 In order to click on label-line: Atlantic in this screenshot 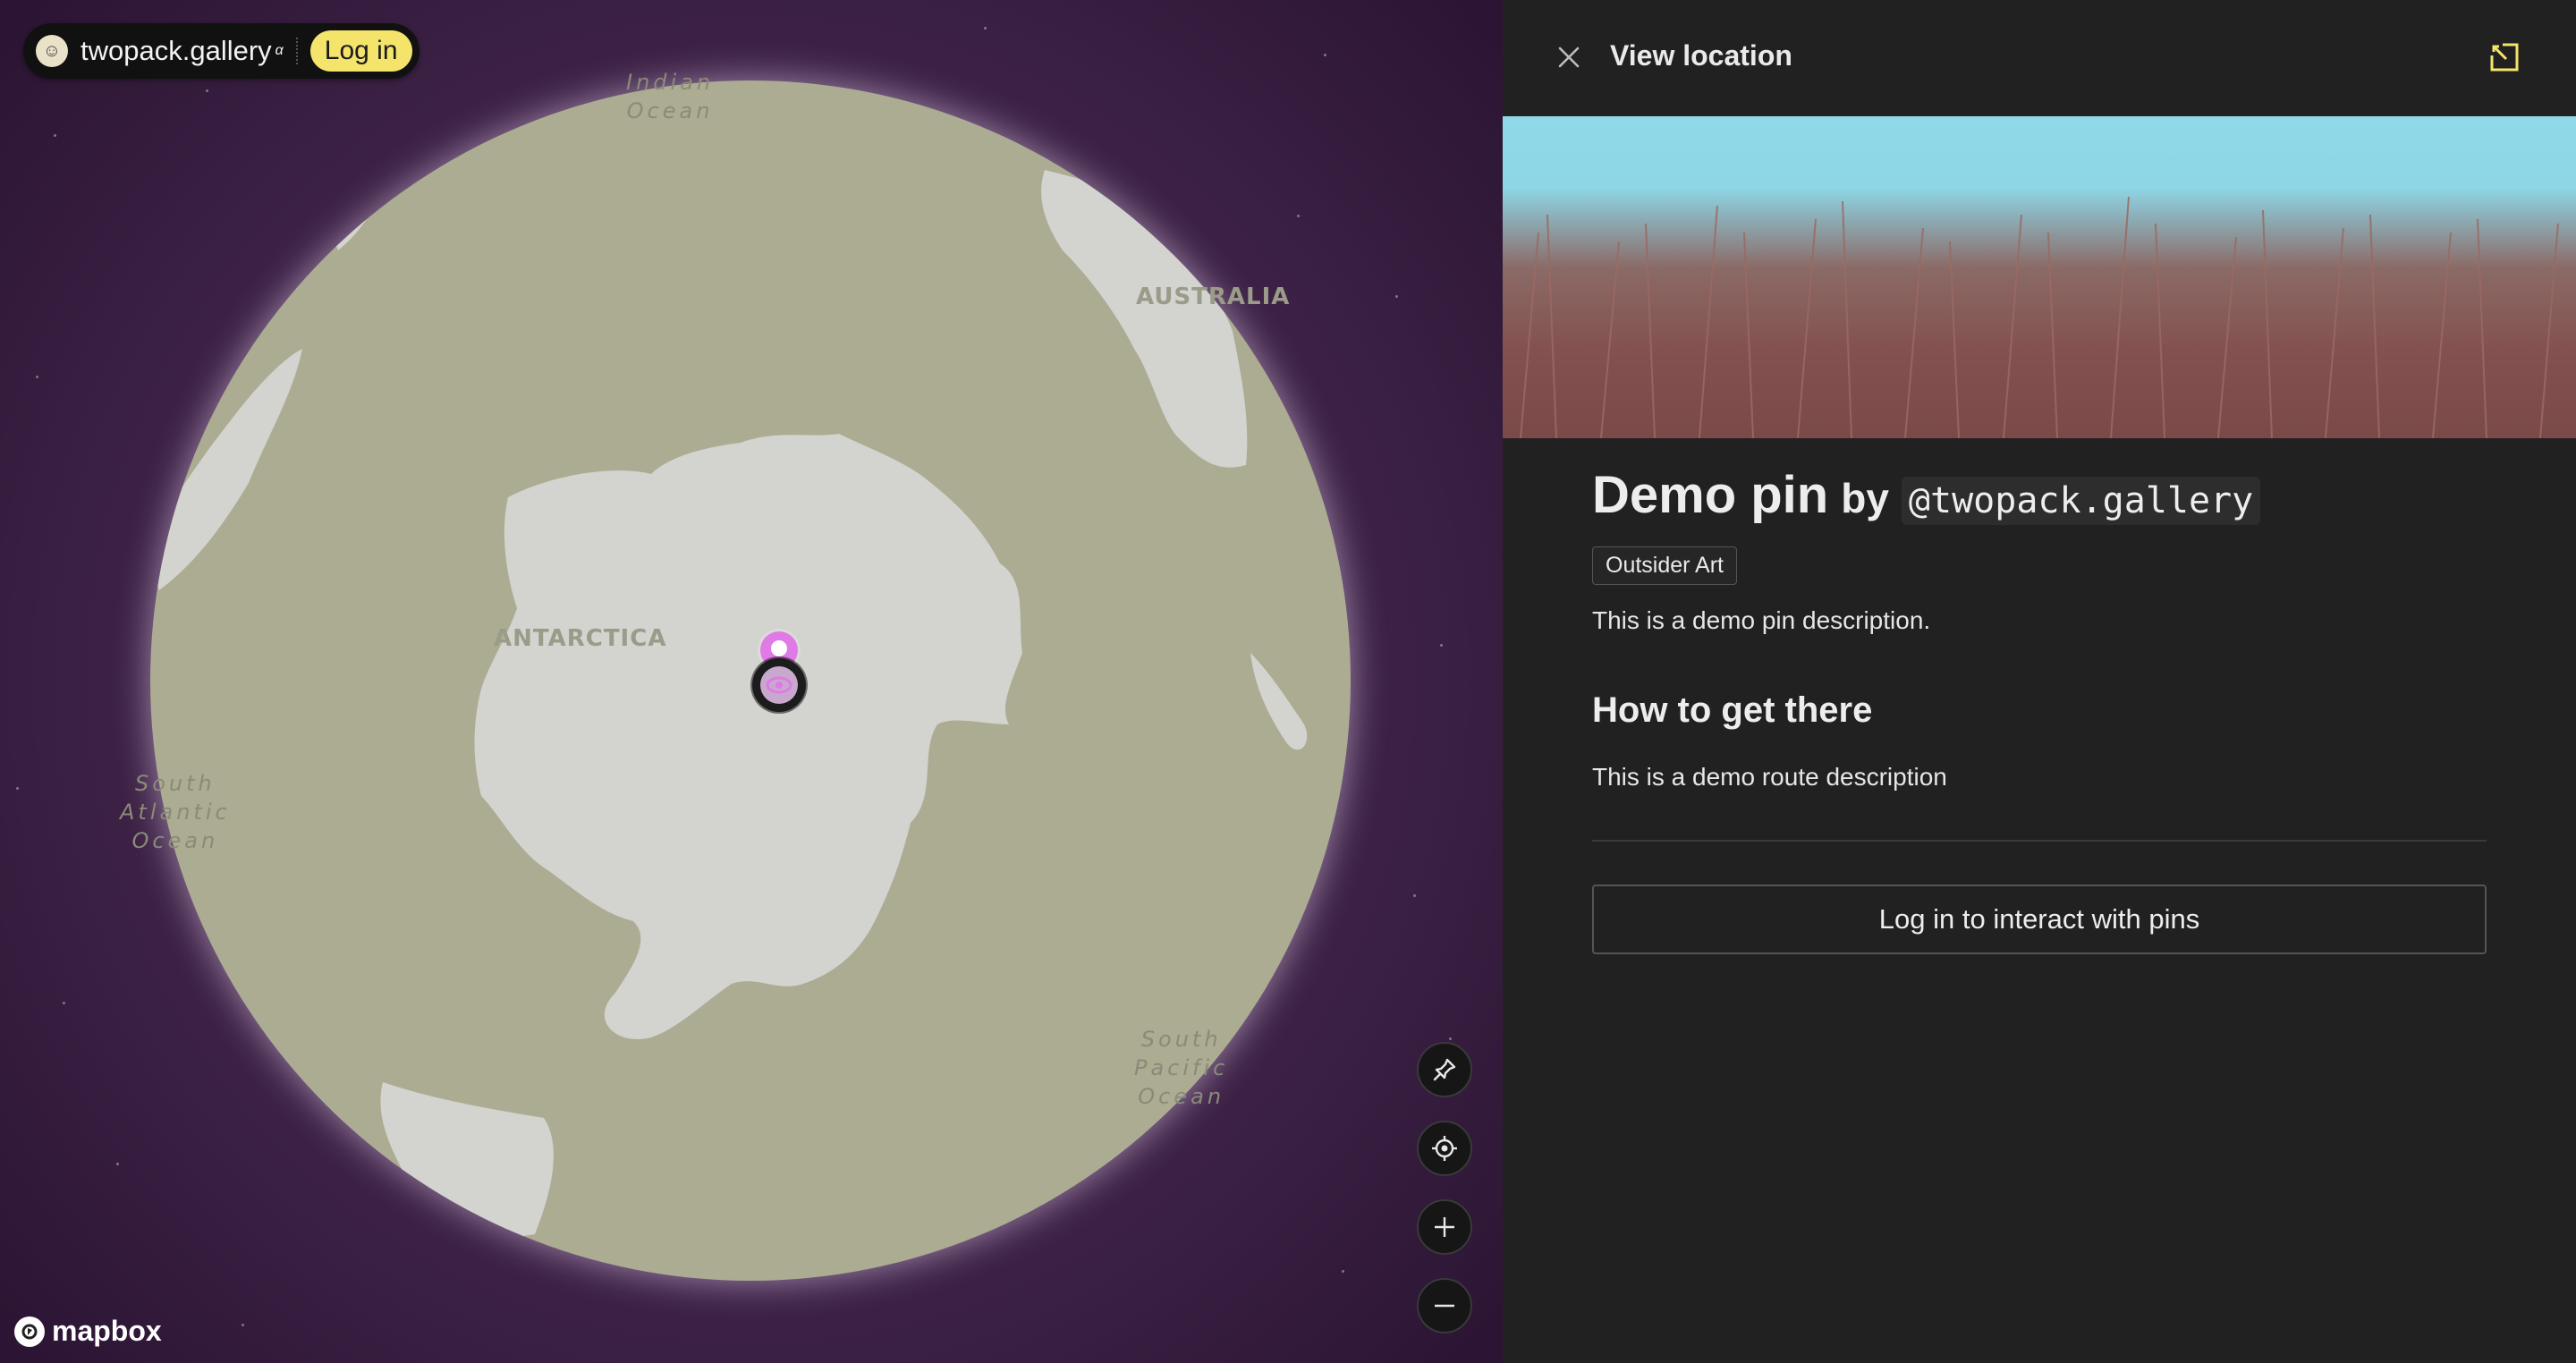, I will do `click(175, 813)`.